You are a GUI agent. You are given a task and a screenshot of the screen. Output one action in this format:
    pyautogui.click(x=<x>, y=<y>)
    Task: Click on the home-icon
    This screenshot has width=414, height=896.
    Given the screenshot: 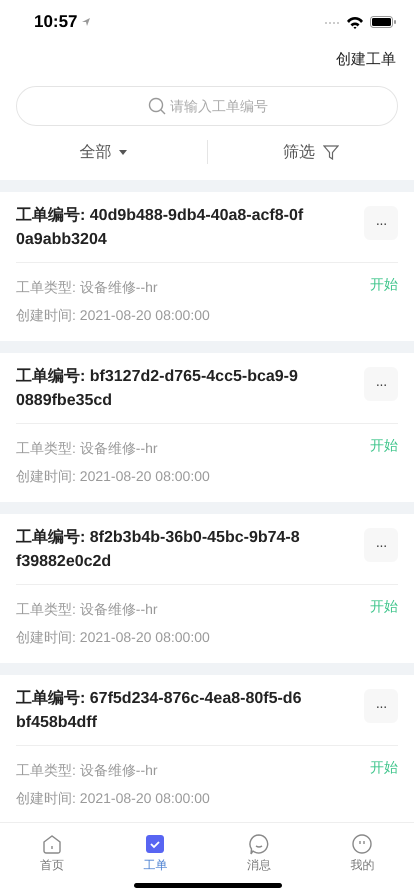 What is the action you would take?
    pyautogui.click(x=51, y=844)
    